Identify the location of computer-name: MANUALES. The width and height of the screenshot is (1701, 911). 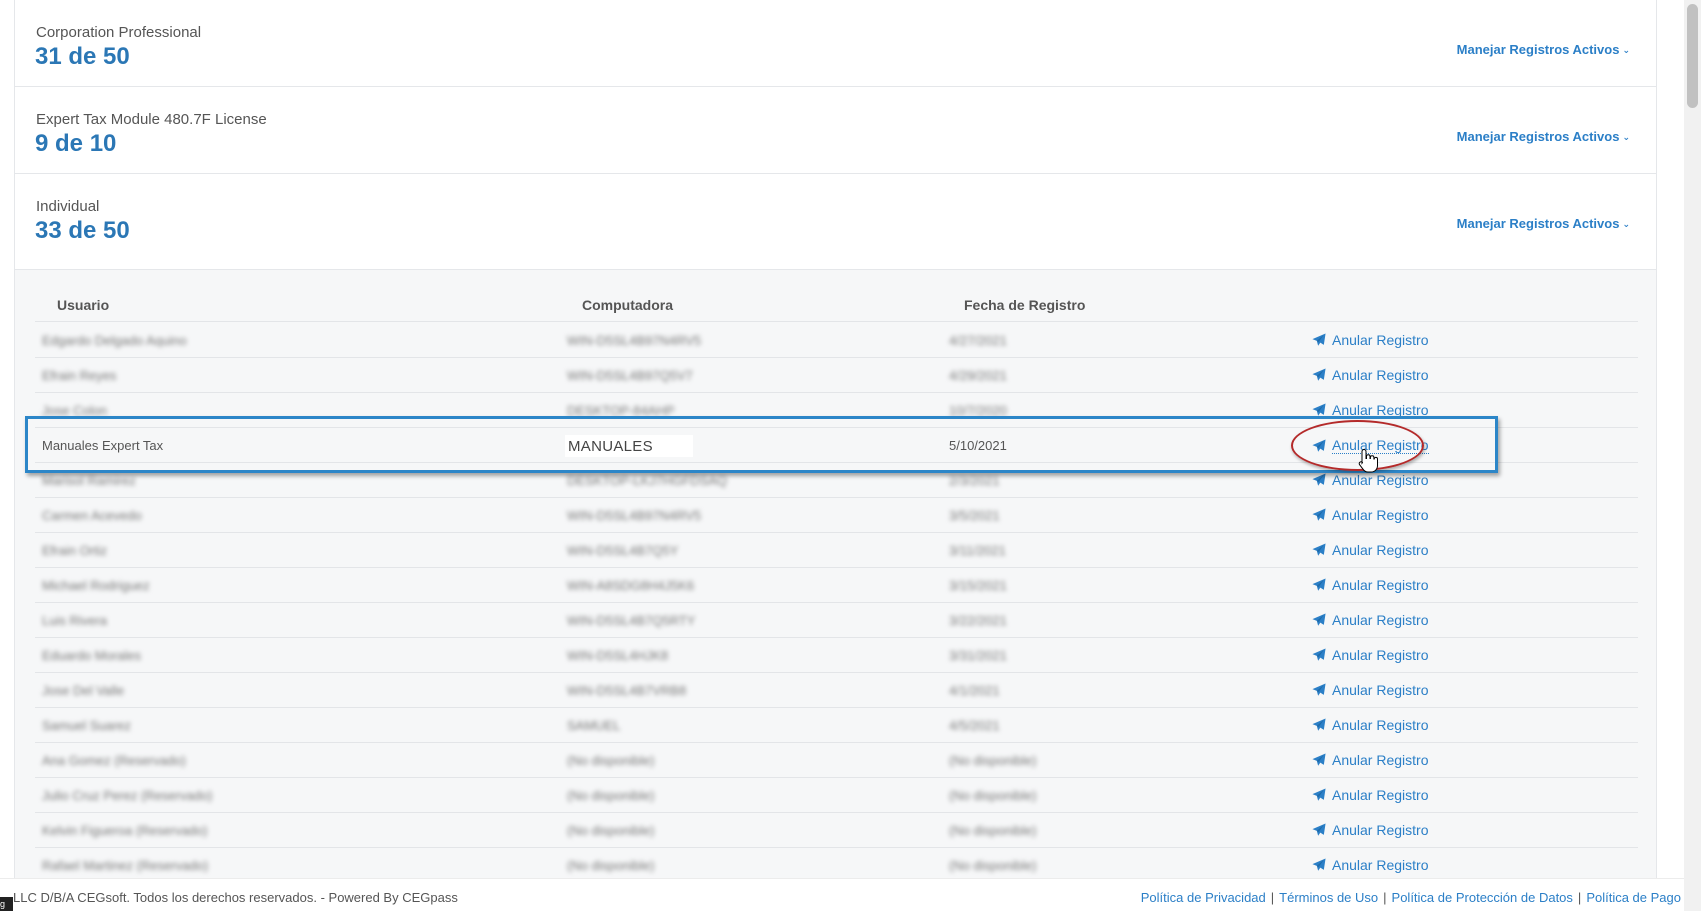
(629, 446).